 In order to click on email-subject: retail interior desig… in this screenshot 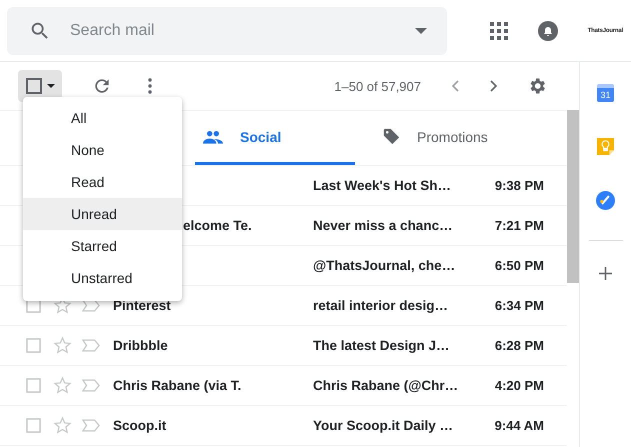, I will do `click(381, 305)`.